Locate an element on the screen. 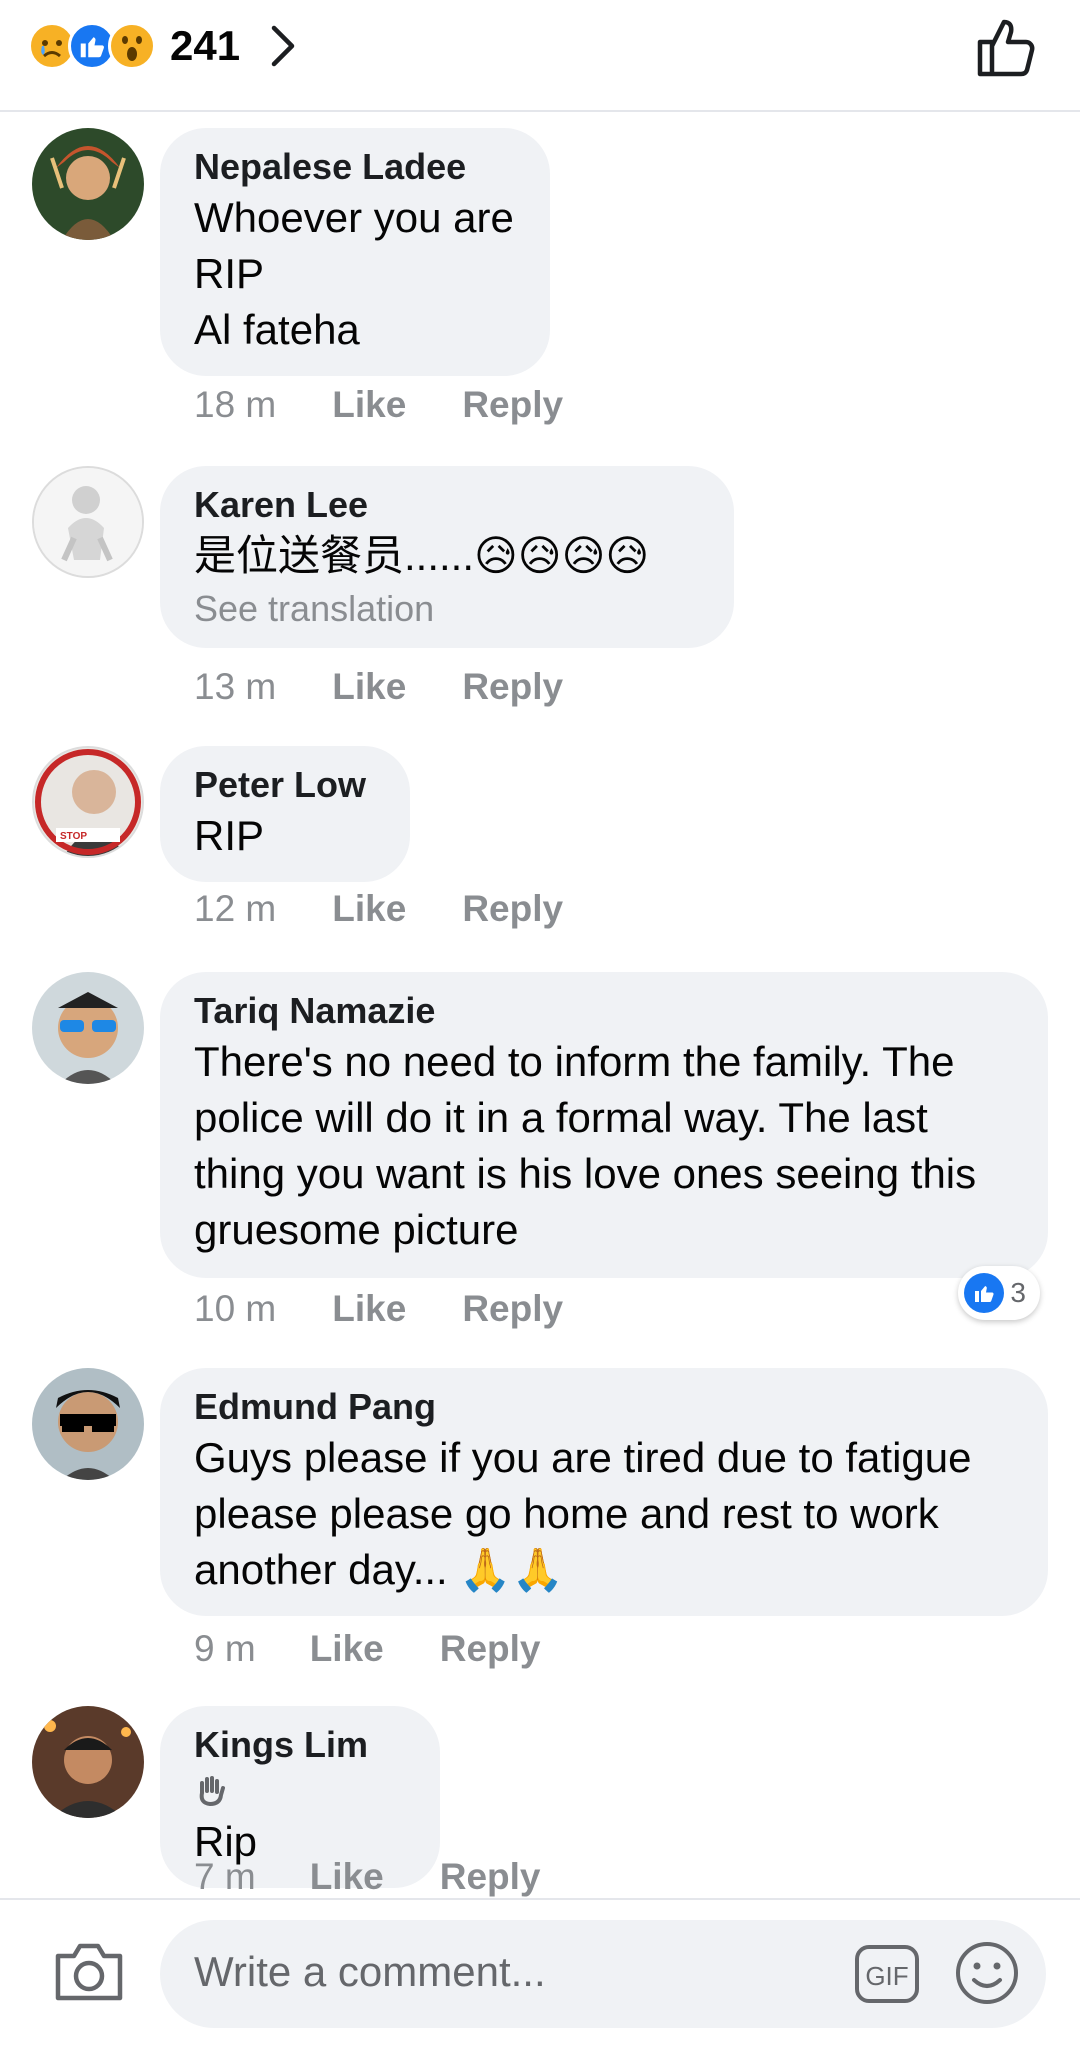 The image size is (1080, 2047). author-name: Edmund Pang is located at coordinates (604, 1407).